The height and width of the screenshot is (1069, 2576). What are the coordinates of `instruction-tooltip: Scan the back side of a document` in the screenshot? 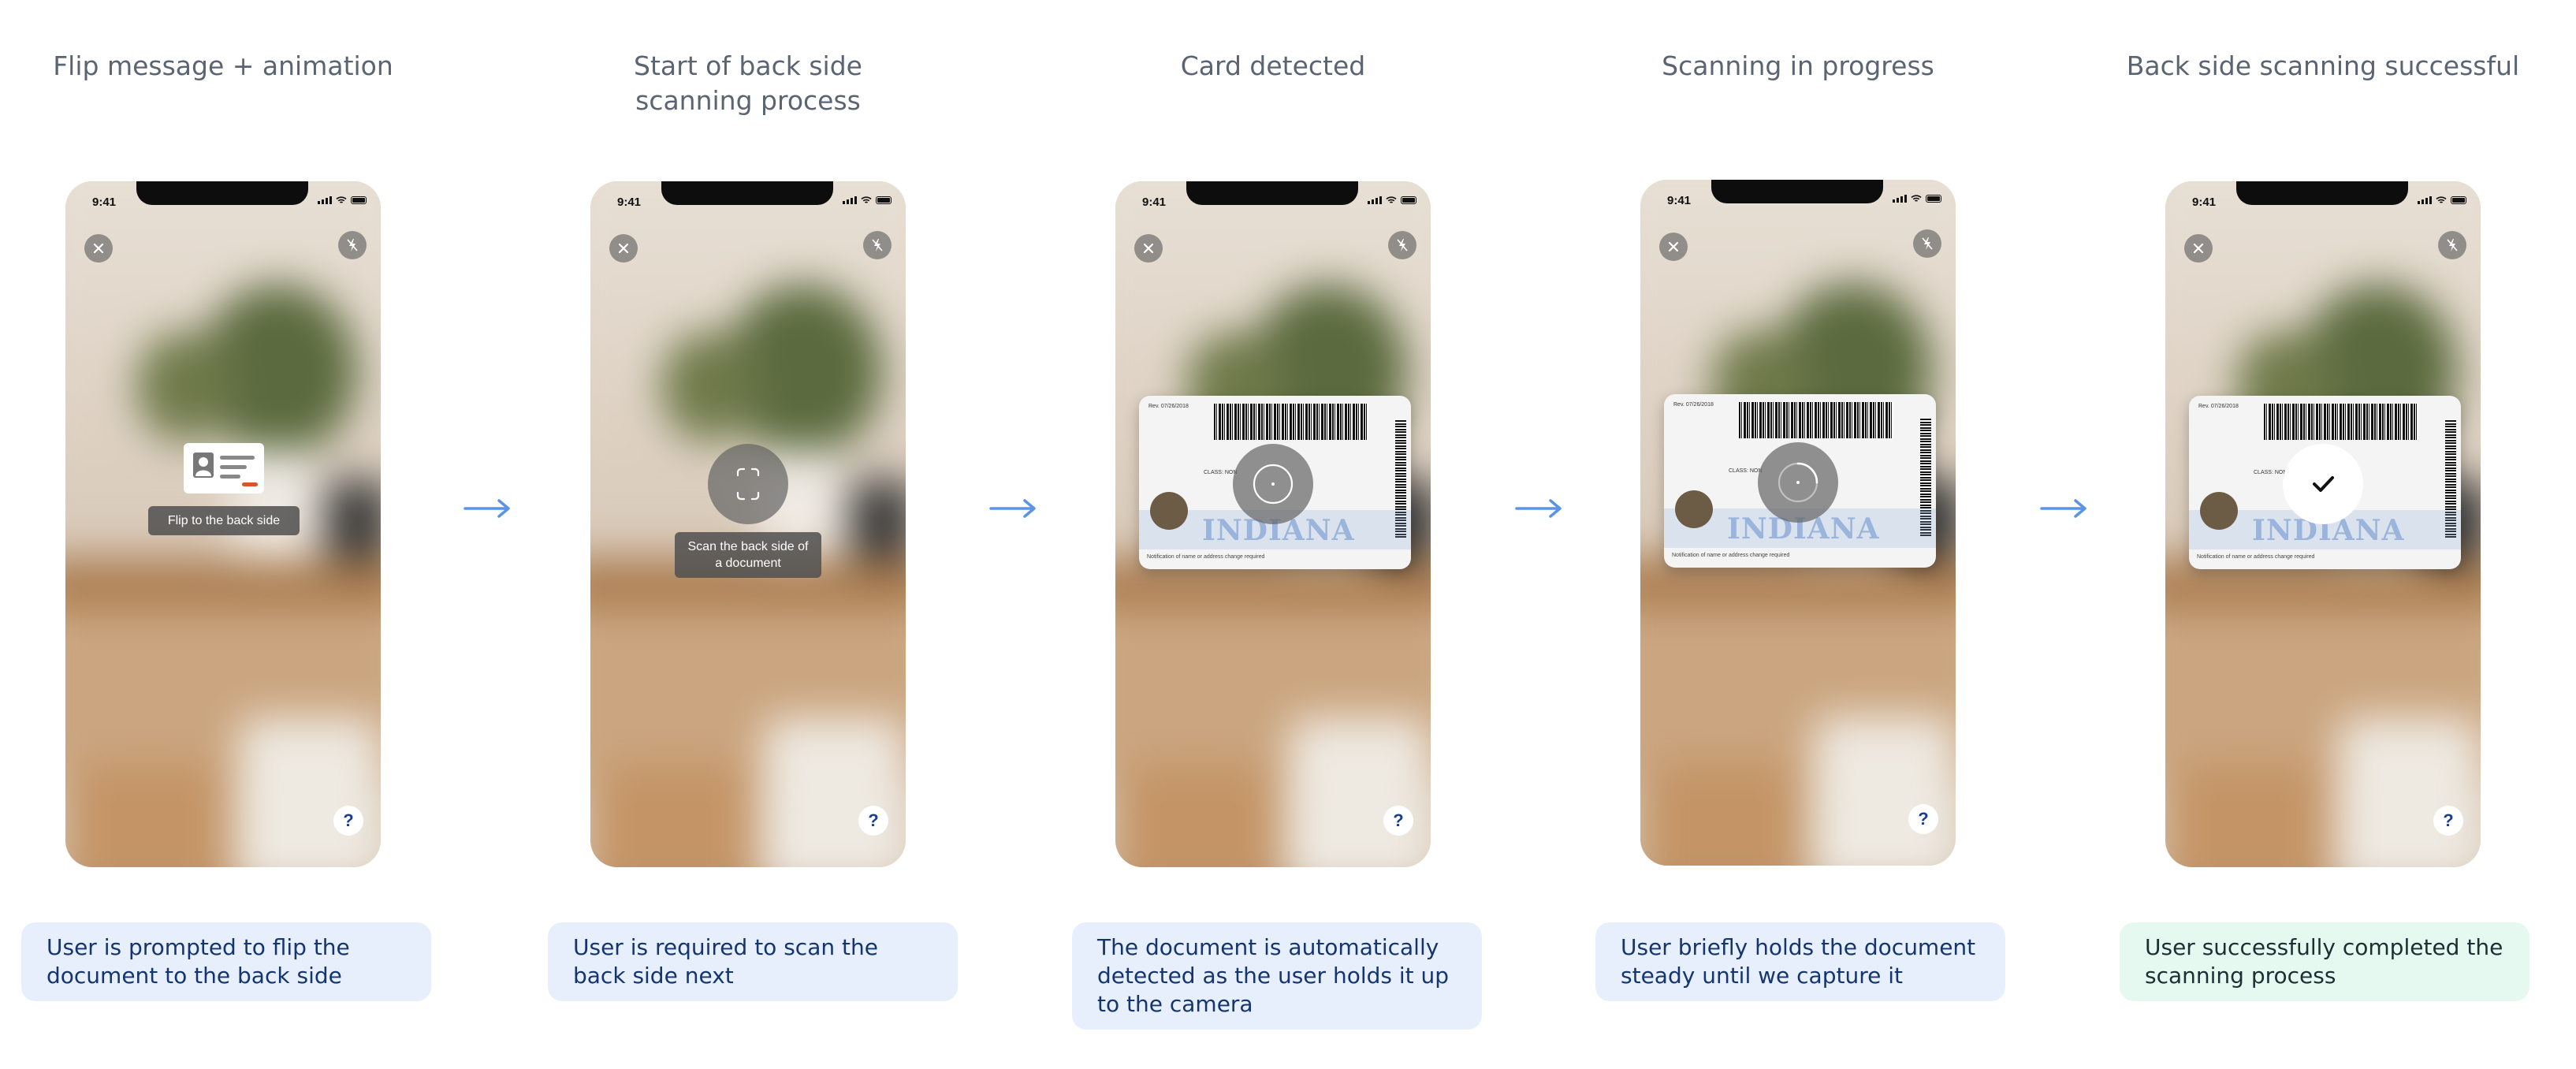 It's located at (748, 555).